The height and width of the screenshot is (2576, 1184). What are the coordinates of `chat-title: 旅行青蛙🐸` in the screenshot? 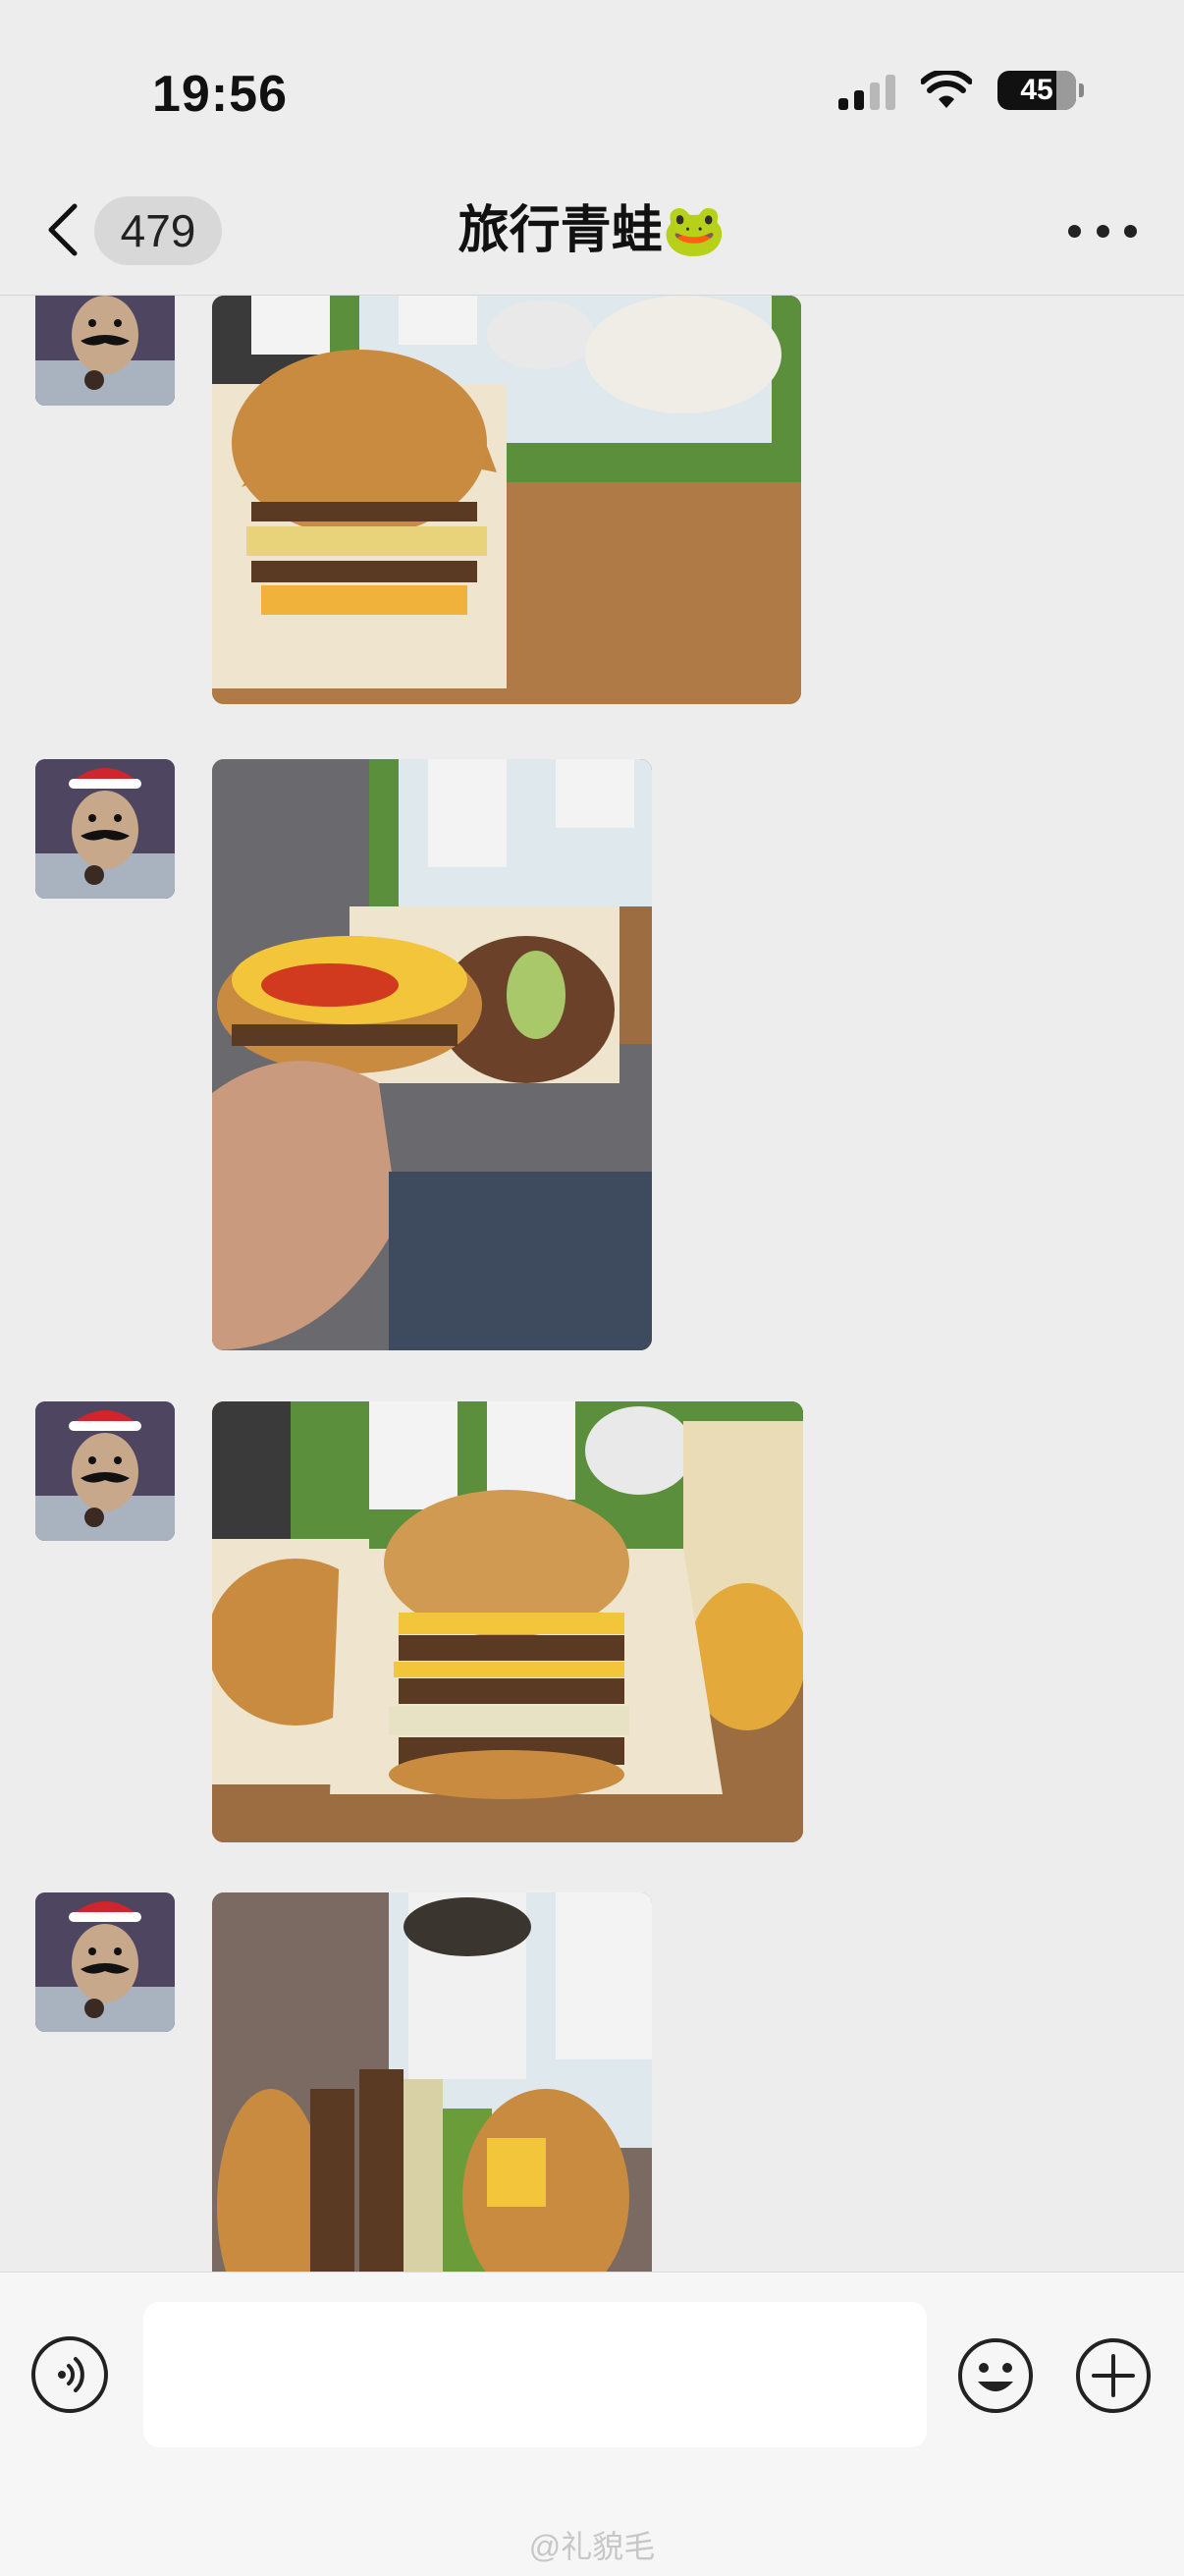 It's located at (592, 230).